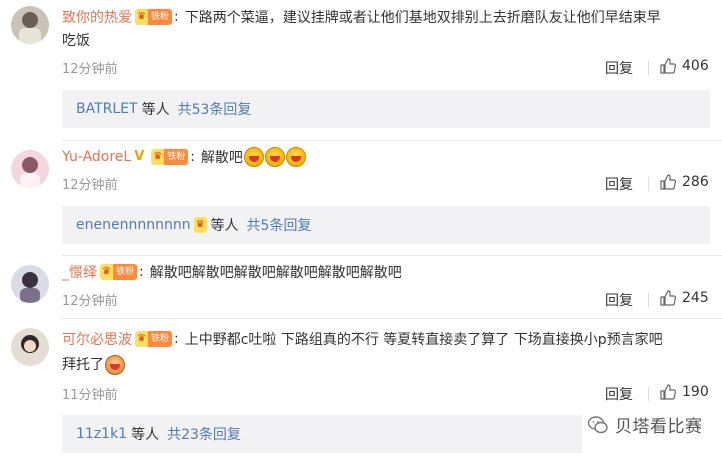 The width and height of the screenshot is (722, 456). Describe the element at coordinates (83, 365) in the screenshot. I see `comment-text-continued: 拜托了` at that location.